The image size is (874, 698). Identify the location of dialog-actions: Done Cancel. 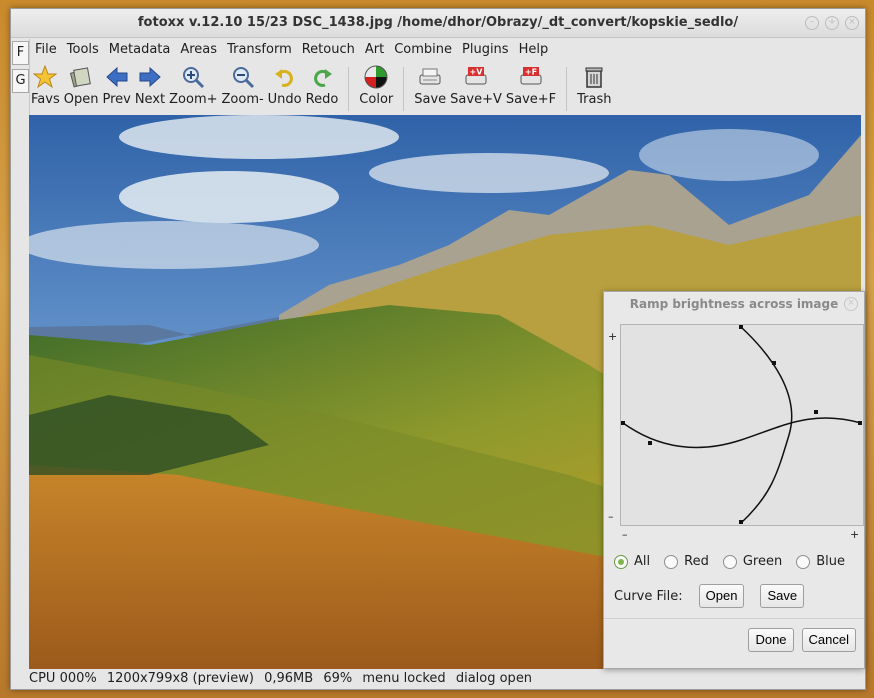
(802, 640).